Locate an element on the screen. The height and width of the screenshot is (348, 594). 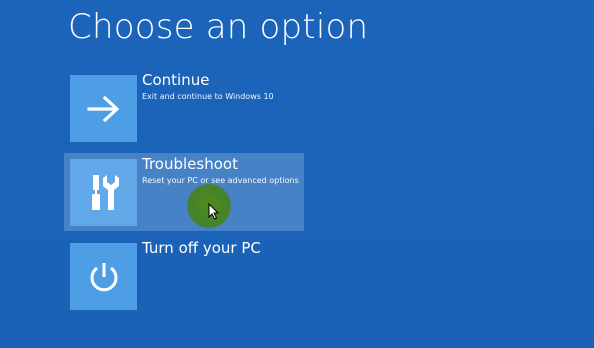
turn-off-option-title: Turn off your PC is located at coordinates (201, 248).